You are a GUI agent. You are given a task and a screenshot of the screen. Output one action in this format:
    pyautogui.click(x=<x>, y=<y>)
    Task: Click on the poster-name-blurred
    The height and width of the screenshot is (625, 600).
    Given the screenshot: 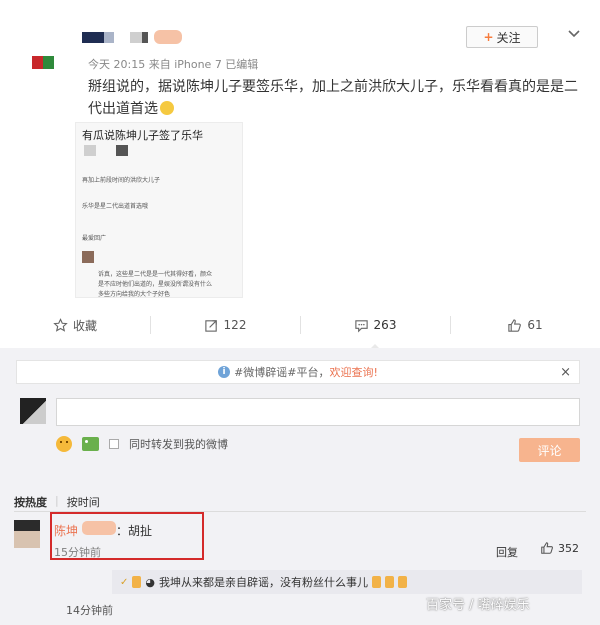 What is the action you would take?
    pyautogui.click(x=132, y=37)
    